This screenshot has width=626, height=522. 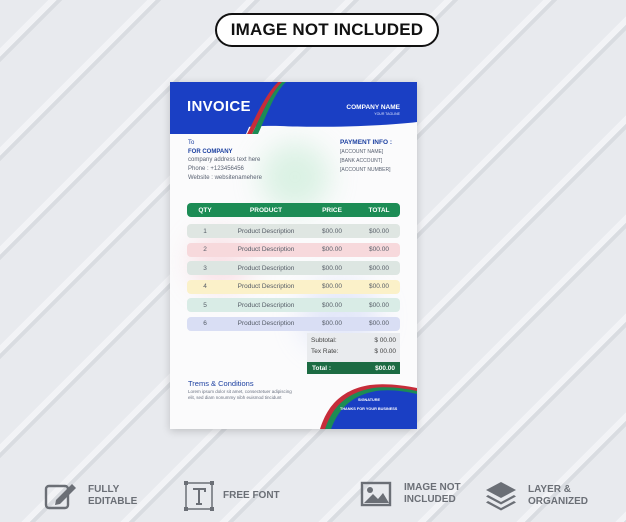 What do you see at coordinates (332, 210) in the screenshot?
I see `col-price: PRICE` at bounding box center [332, 210].